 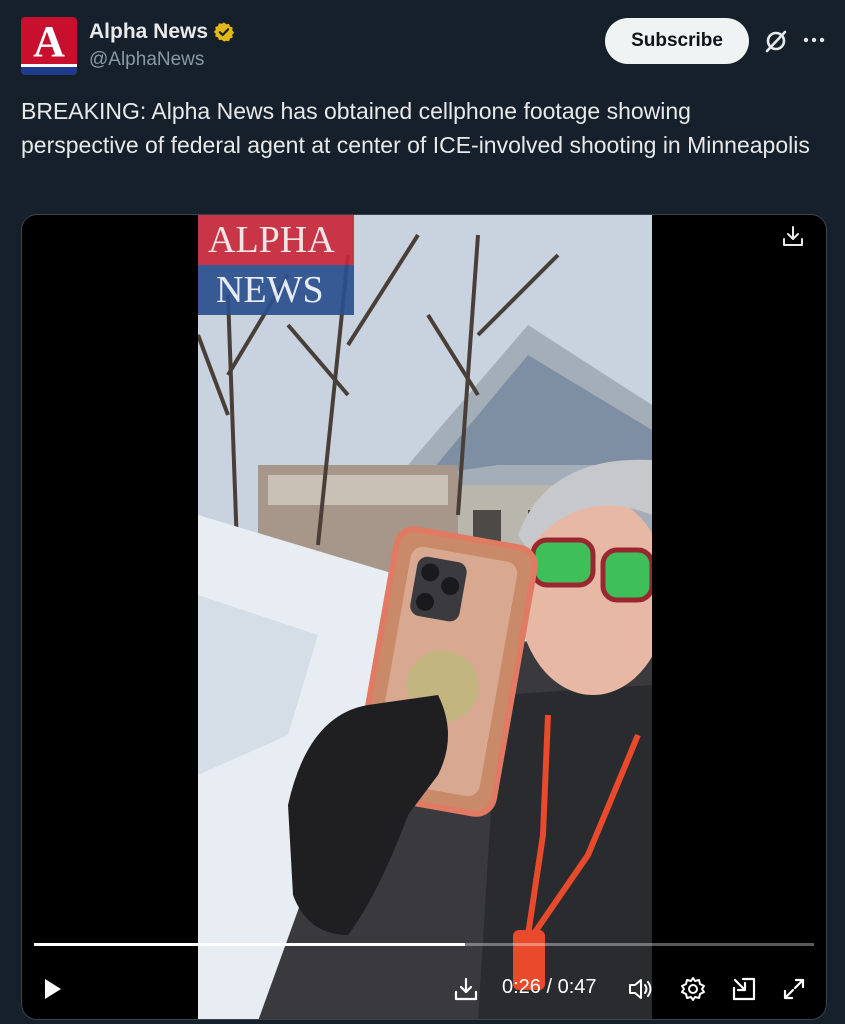 What do you see at coordinates (693, 989) in the screenshot?
I see `settings-icon` at bounding box center [693, 989].